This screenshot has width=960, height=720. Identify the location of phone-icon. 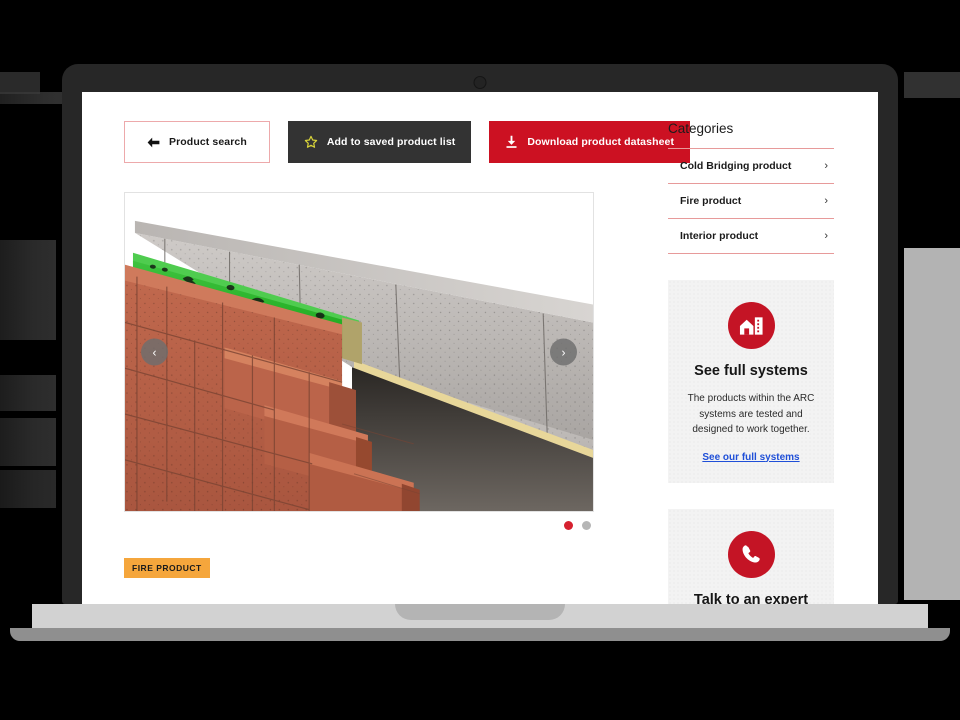
(751, 554).